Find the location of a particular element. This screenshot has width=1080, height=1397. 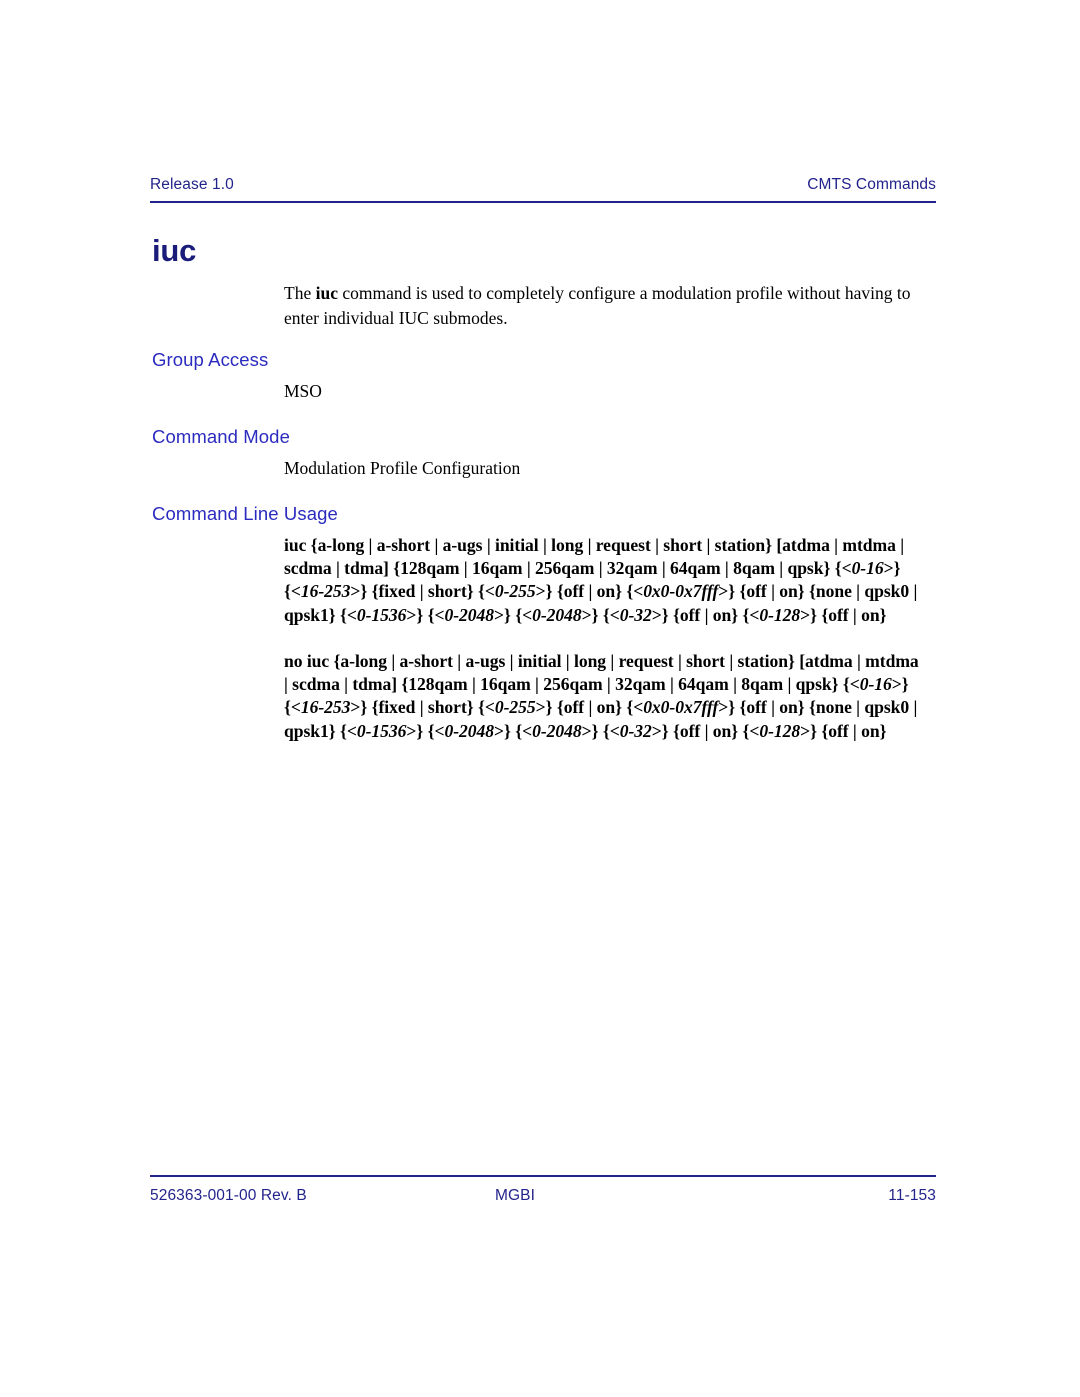

section-heading-command-line-usage: Command Line Usage is located at coordinates (245, 513).